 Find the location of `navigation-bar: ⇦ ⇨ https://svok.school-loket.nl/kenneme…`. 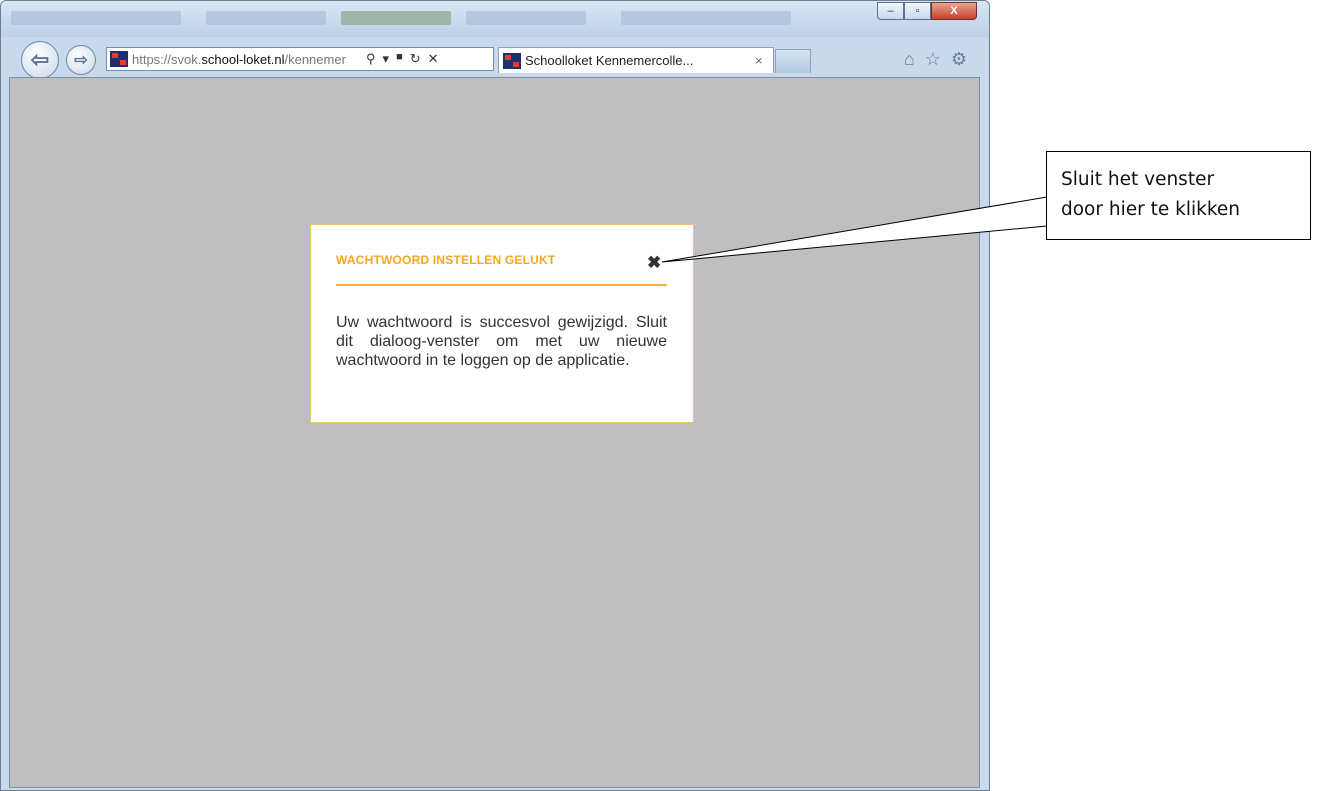

navigation-bar: ⇦ ⇨ https://svok.school-loket.nl/kenneme… is located at coordinates (495, 58).